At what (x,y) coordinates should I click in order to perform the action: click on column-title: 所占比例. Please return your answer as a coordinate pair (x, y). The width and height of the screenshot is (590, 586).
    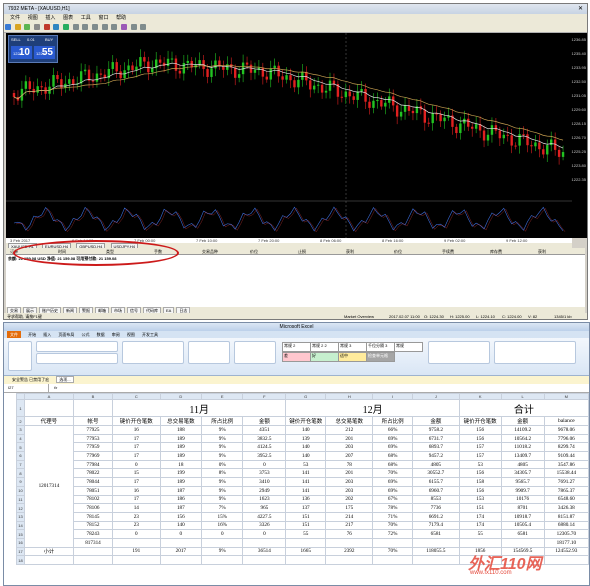
    Looking at the image, I should click on (222, 421).